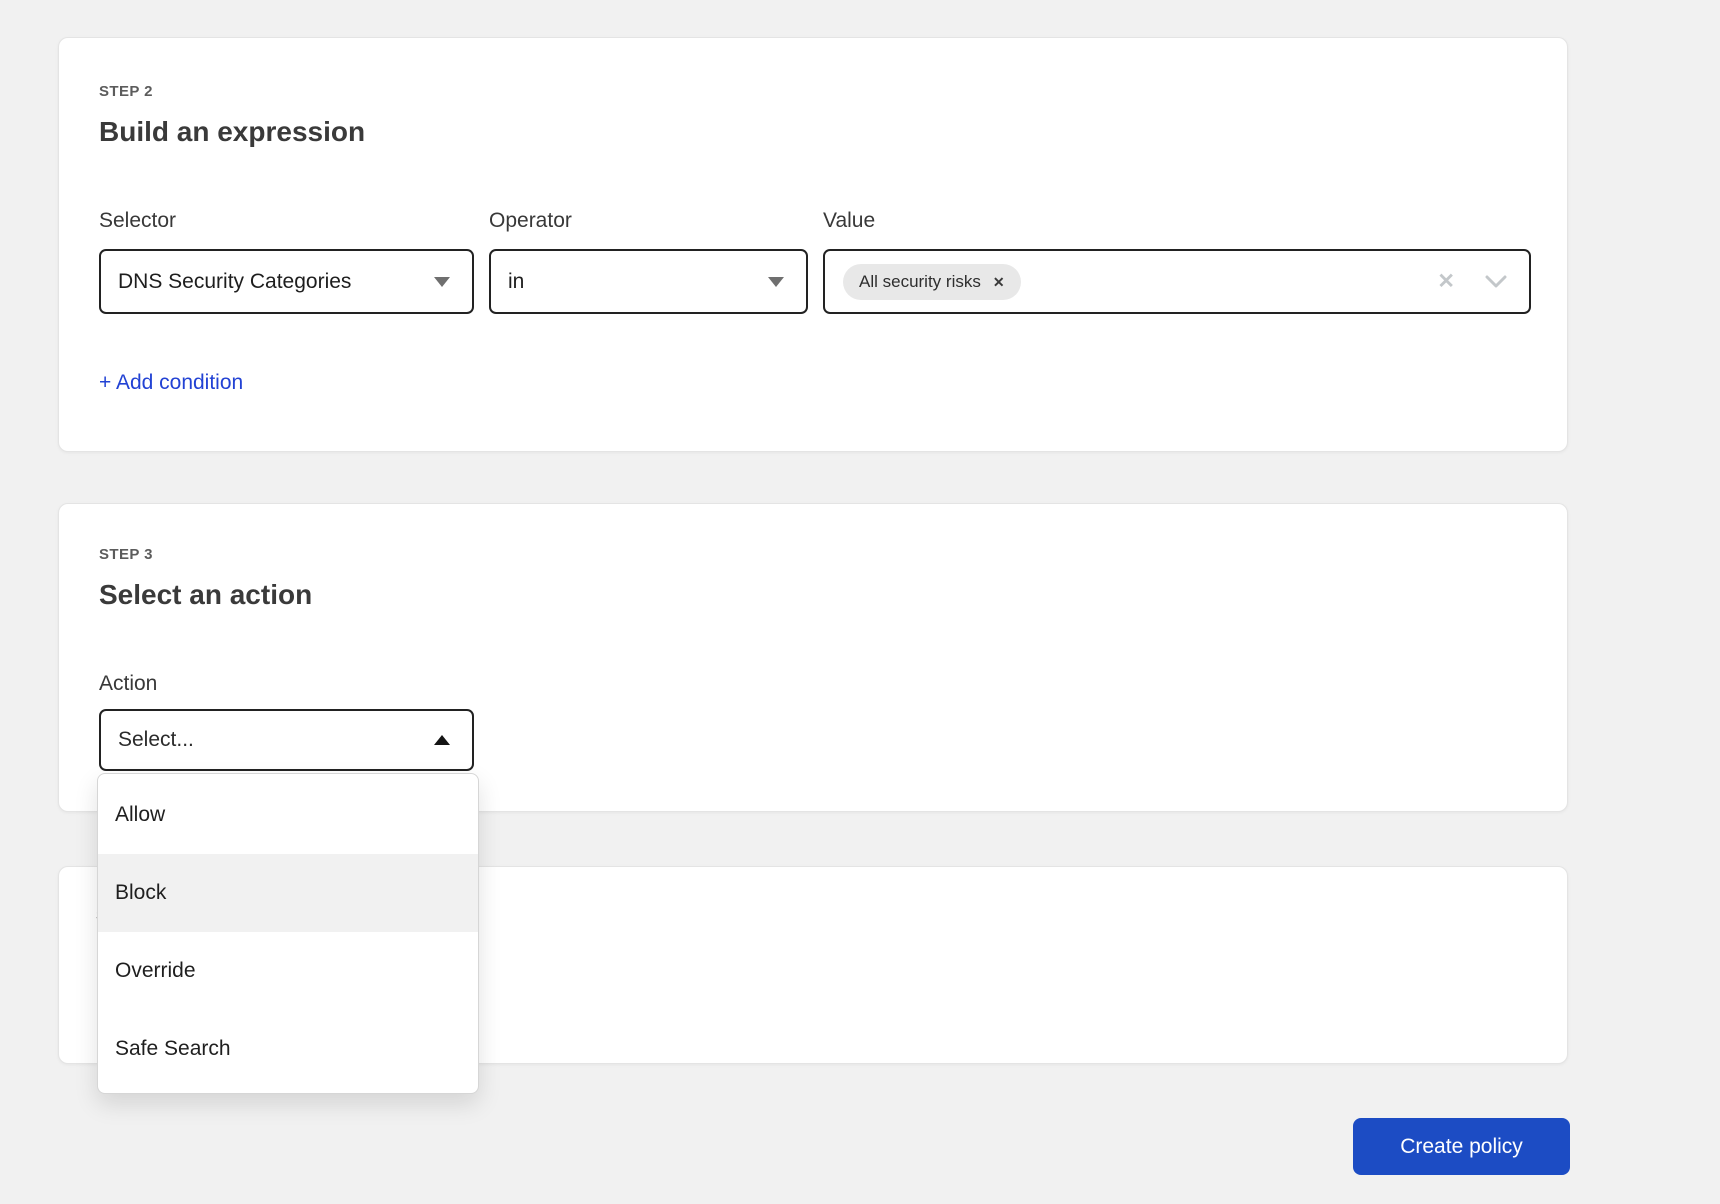 The height and width of the screenshot is (1204, 1720). I want to click on remove-tag-icon: ✕, so click(999, 282).